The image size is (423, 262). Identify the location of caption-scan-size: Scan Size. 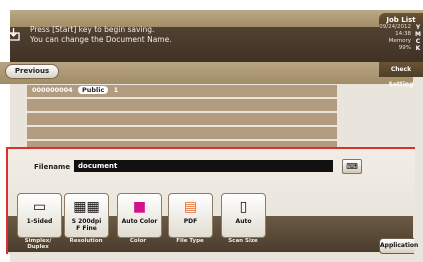
(243, 241).